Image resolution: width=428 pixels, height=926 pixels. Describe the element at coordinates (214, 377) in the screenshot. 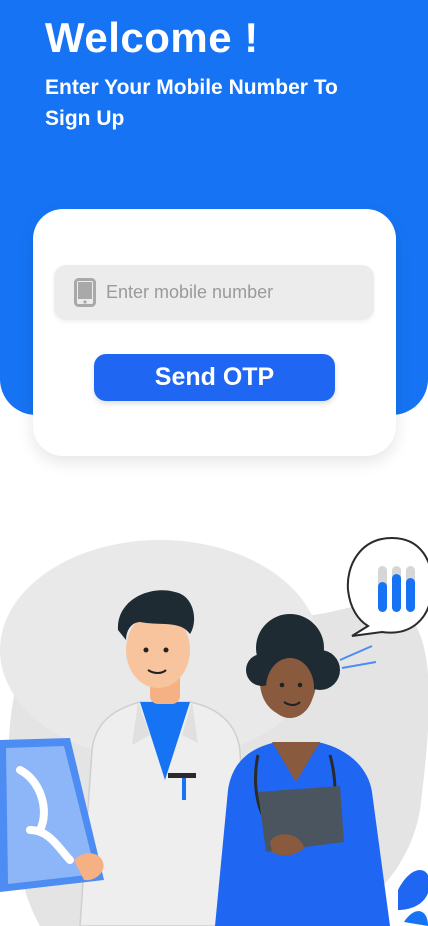

I see `send-otp-button: Send OTP` at that location.